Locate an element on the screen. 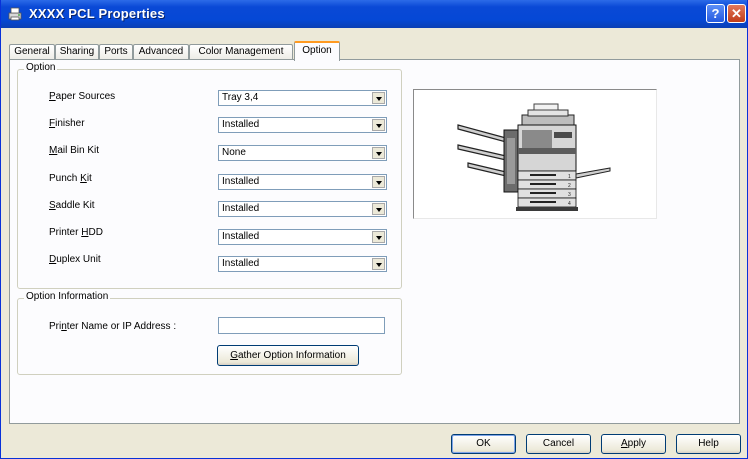  printer-hdd-select: Installed is located at coordinates (302, 237).